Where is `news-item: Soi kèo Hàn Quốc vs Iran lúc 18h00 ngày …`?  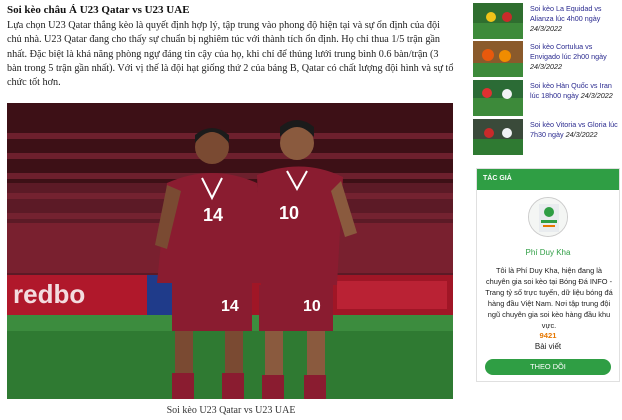
news-item: Soi kèo Hàn Quốc vs Iran lúc 18h00 ngày … is located at coordinates (546, 98).